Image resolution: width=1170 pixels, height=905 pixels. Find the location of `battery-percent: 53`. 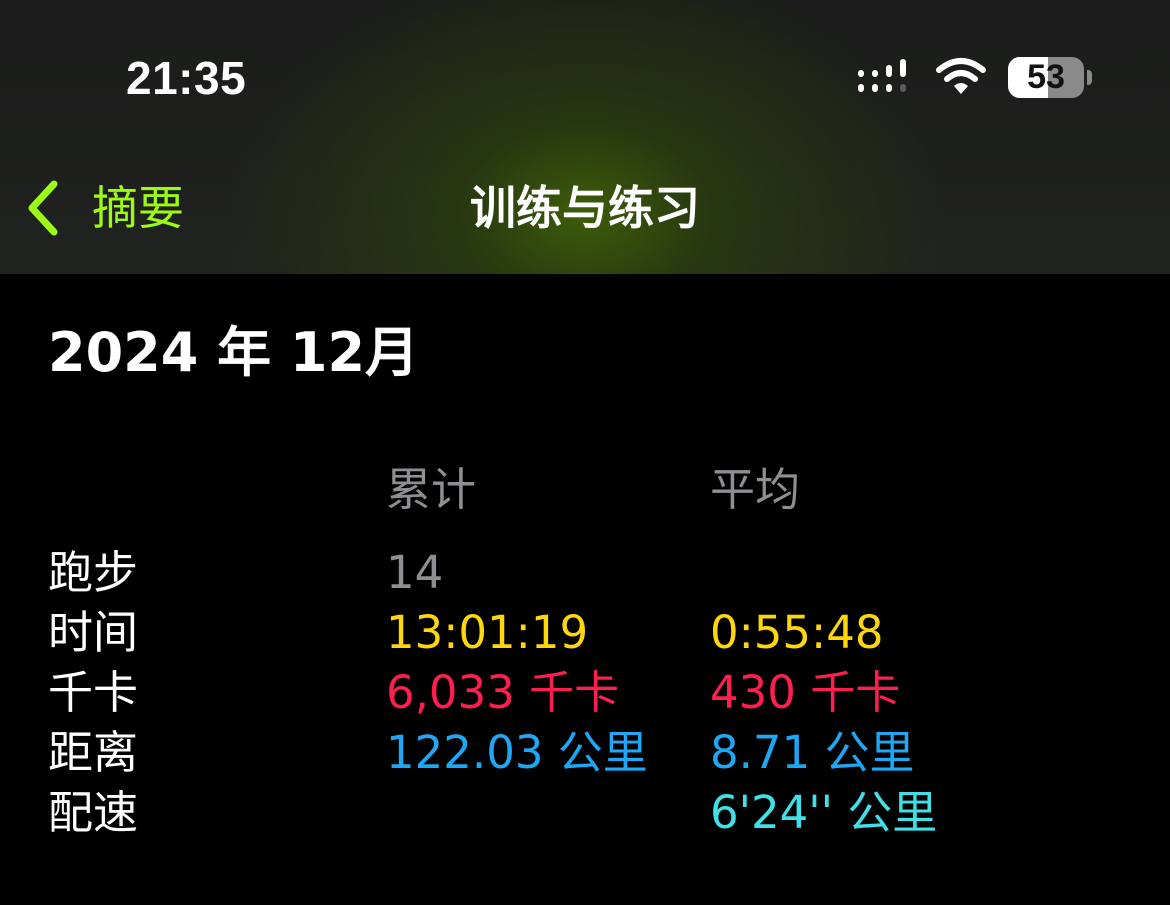

battery-percent: 53 is located at coordinates (1046, 77).